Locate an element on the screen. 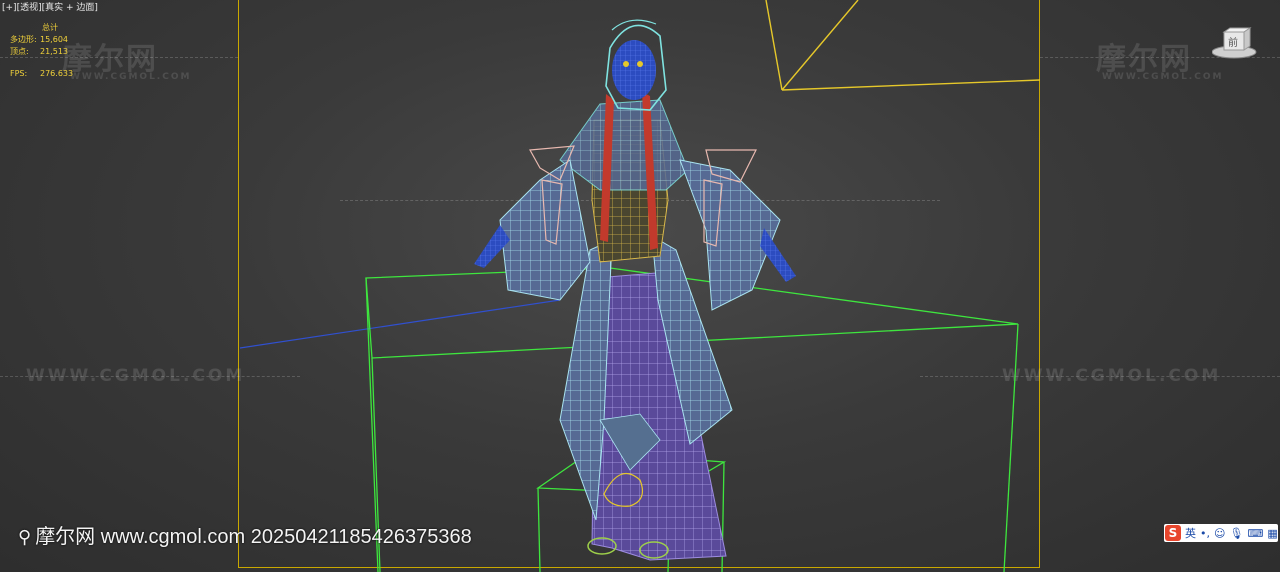 The height and width of the screenshot is (572, 1280). emoji-icon: ☺ is located at coordinates (1219, 533).